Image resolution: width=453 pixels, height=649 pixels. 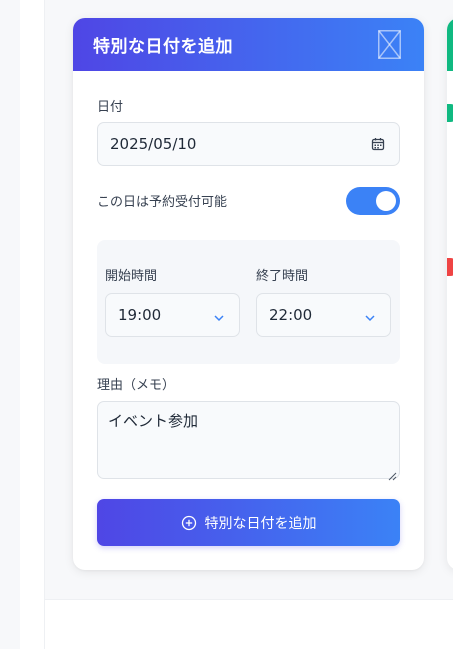 I want to click on time-range-panel: 開始時間 19:00 終了時間 22:00, so click(x=248, y=302).